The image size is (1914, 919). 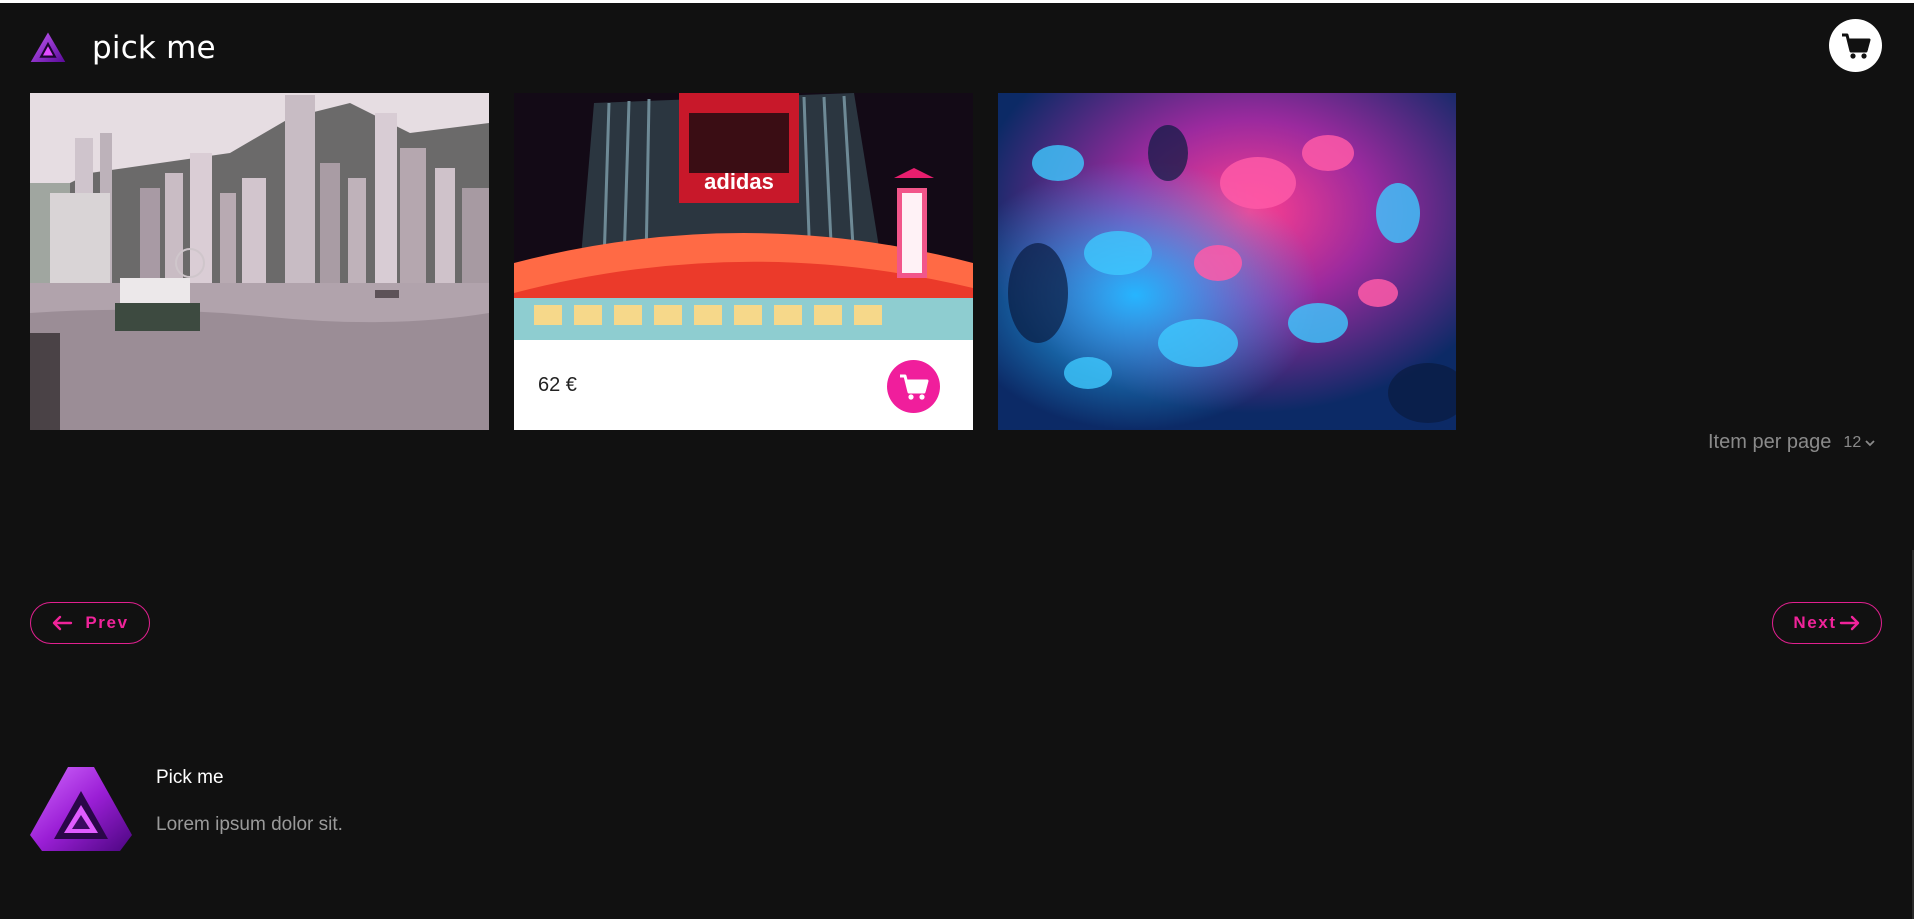 What do you see at coordinates (249, 824) in the screenshot?
I see `footer-text: Lorem ipsum dolor sit.` at bounding box center [249, 824].